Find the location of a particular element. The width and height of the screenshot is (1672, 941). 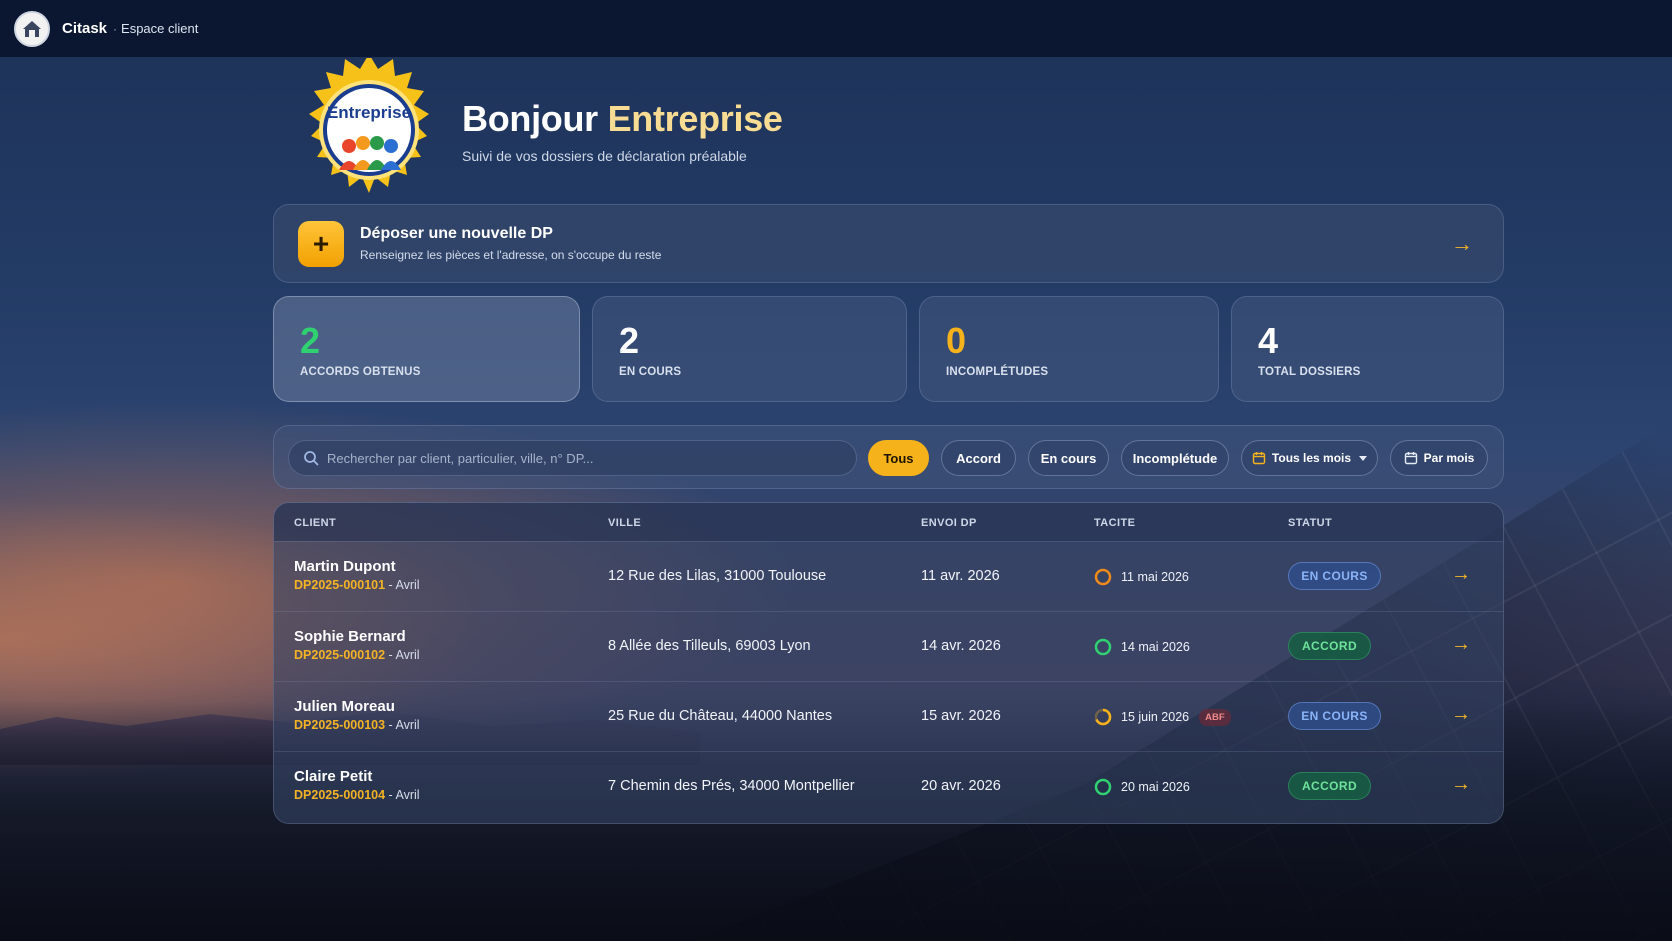

stat-en-cours: 2 EN COURS is located at coordinates (749, 349).